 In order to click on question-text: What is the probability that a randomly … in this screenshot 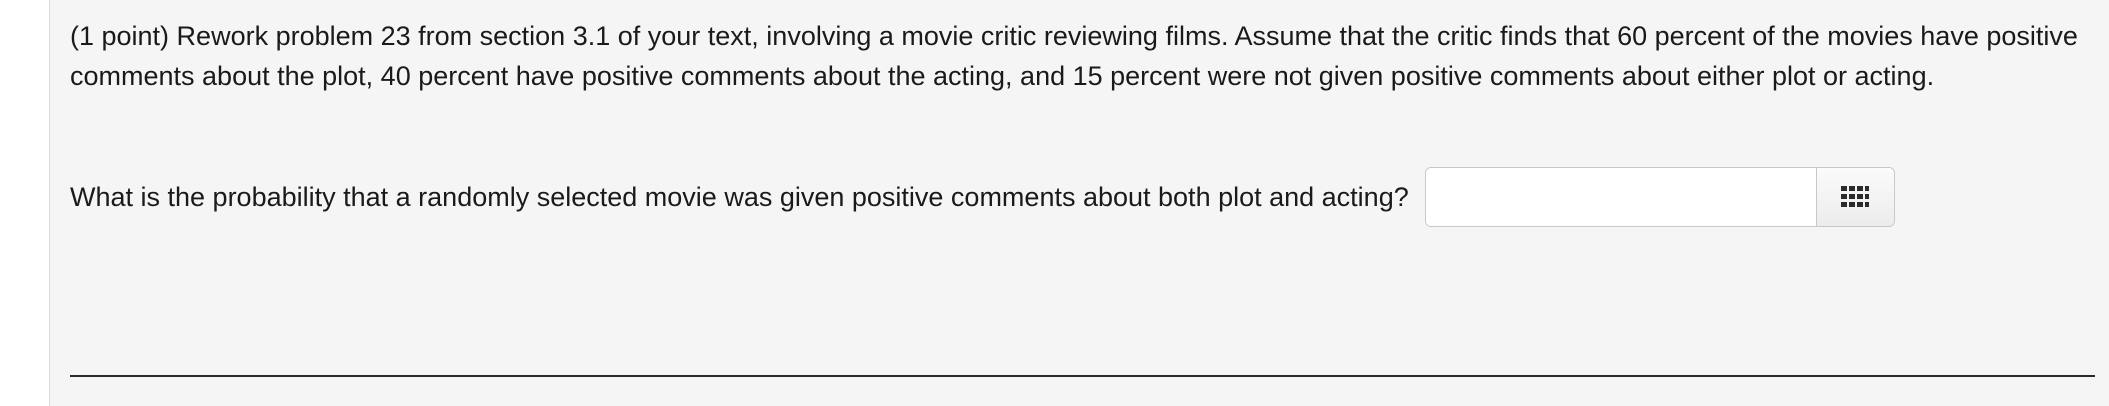, I will do `click(739, 196)`.